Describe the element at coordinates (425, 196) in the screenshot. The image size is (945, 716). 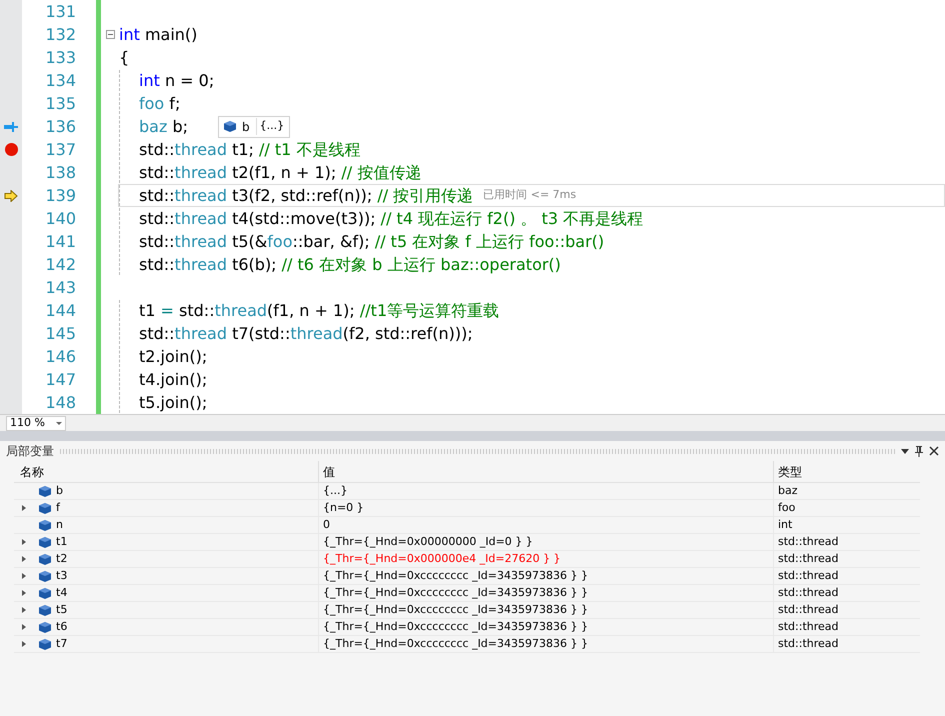
I see `code-comment: // 按引用传递` at that location.